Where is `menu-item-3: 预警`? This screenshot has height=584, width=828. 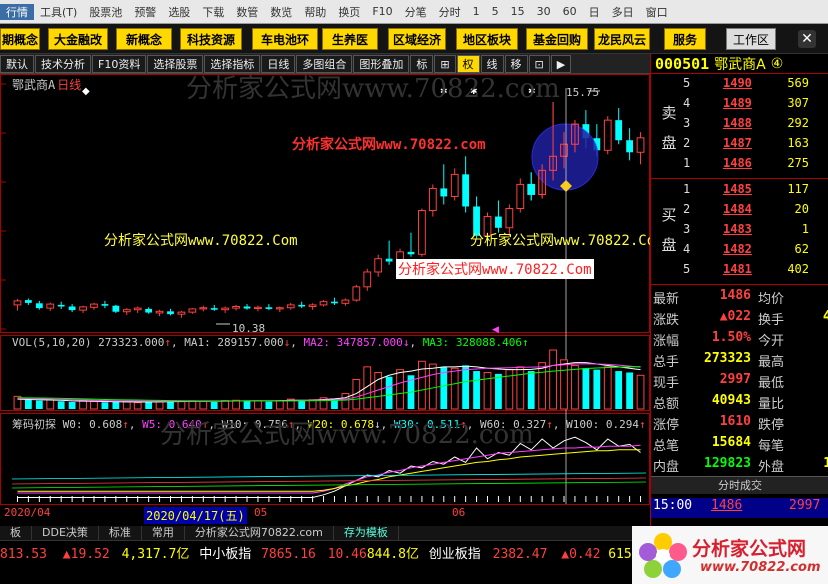
menu-item-3: 预警 is located at coordinates (145, 12).